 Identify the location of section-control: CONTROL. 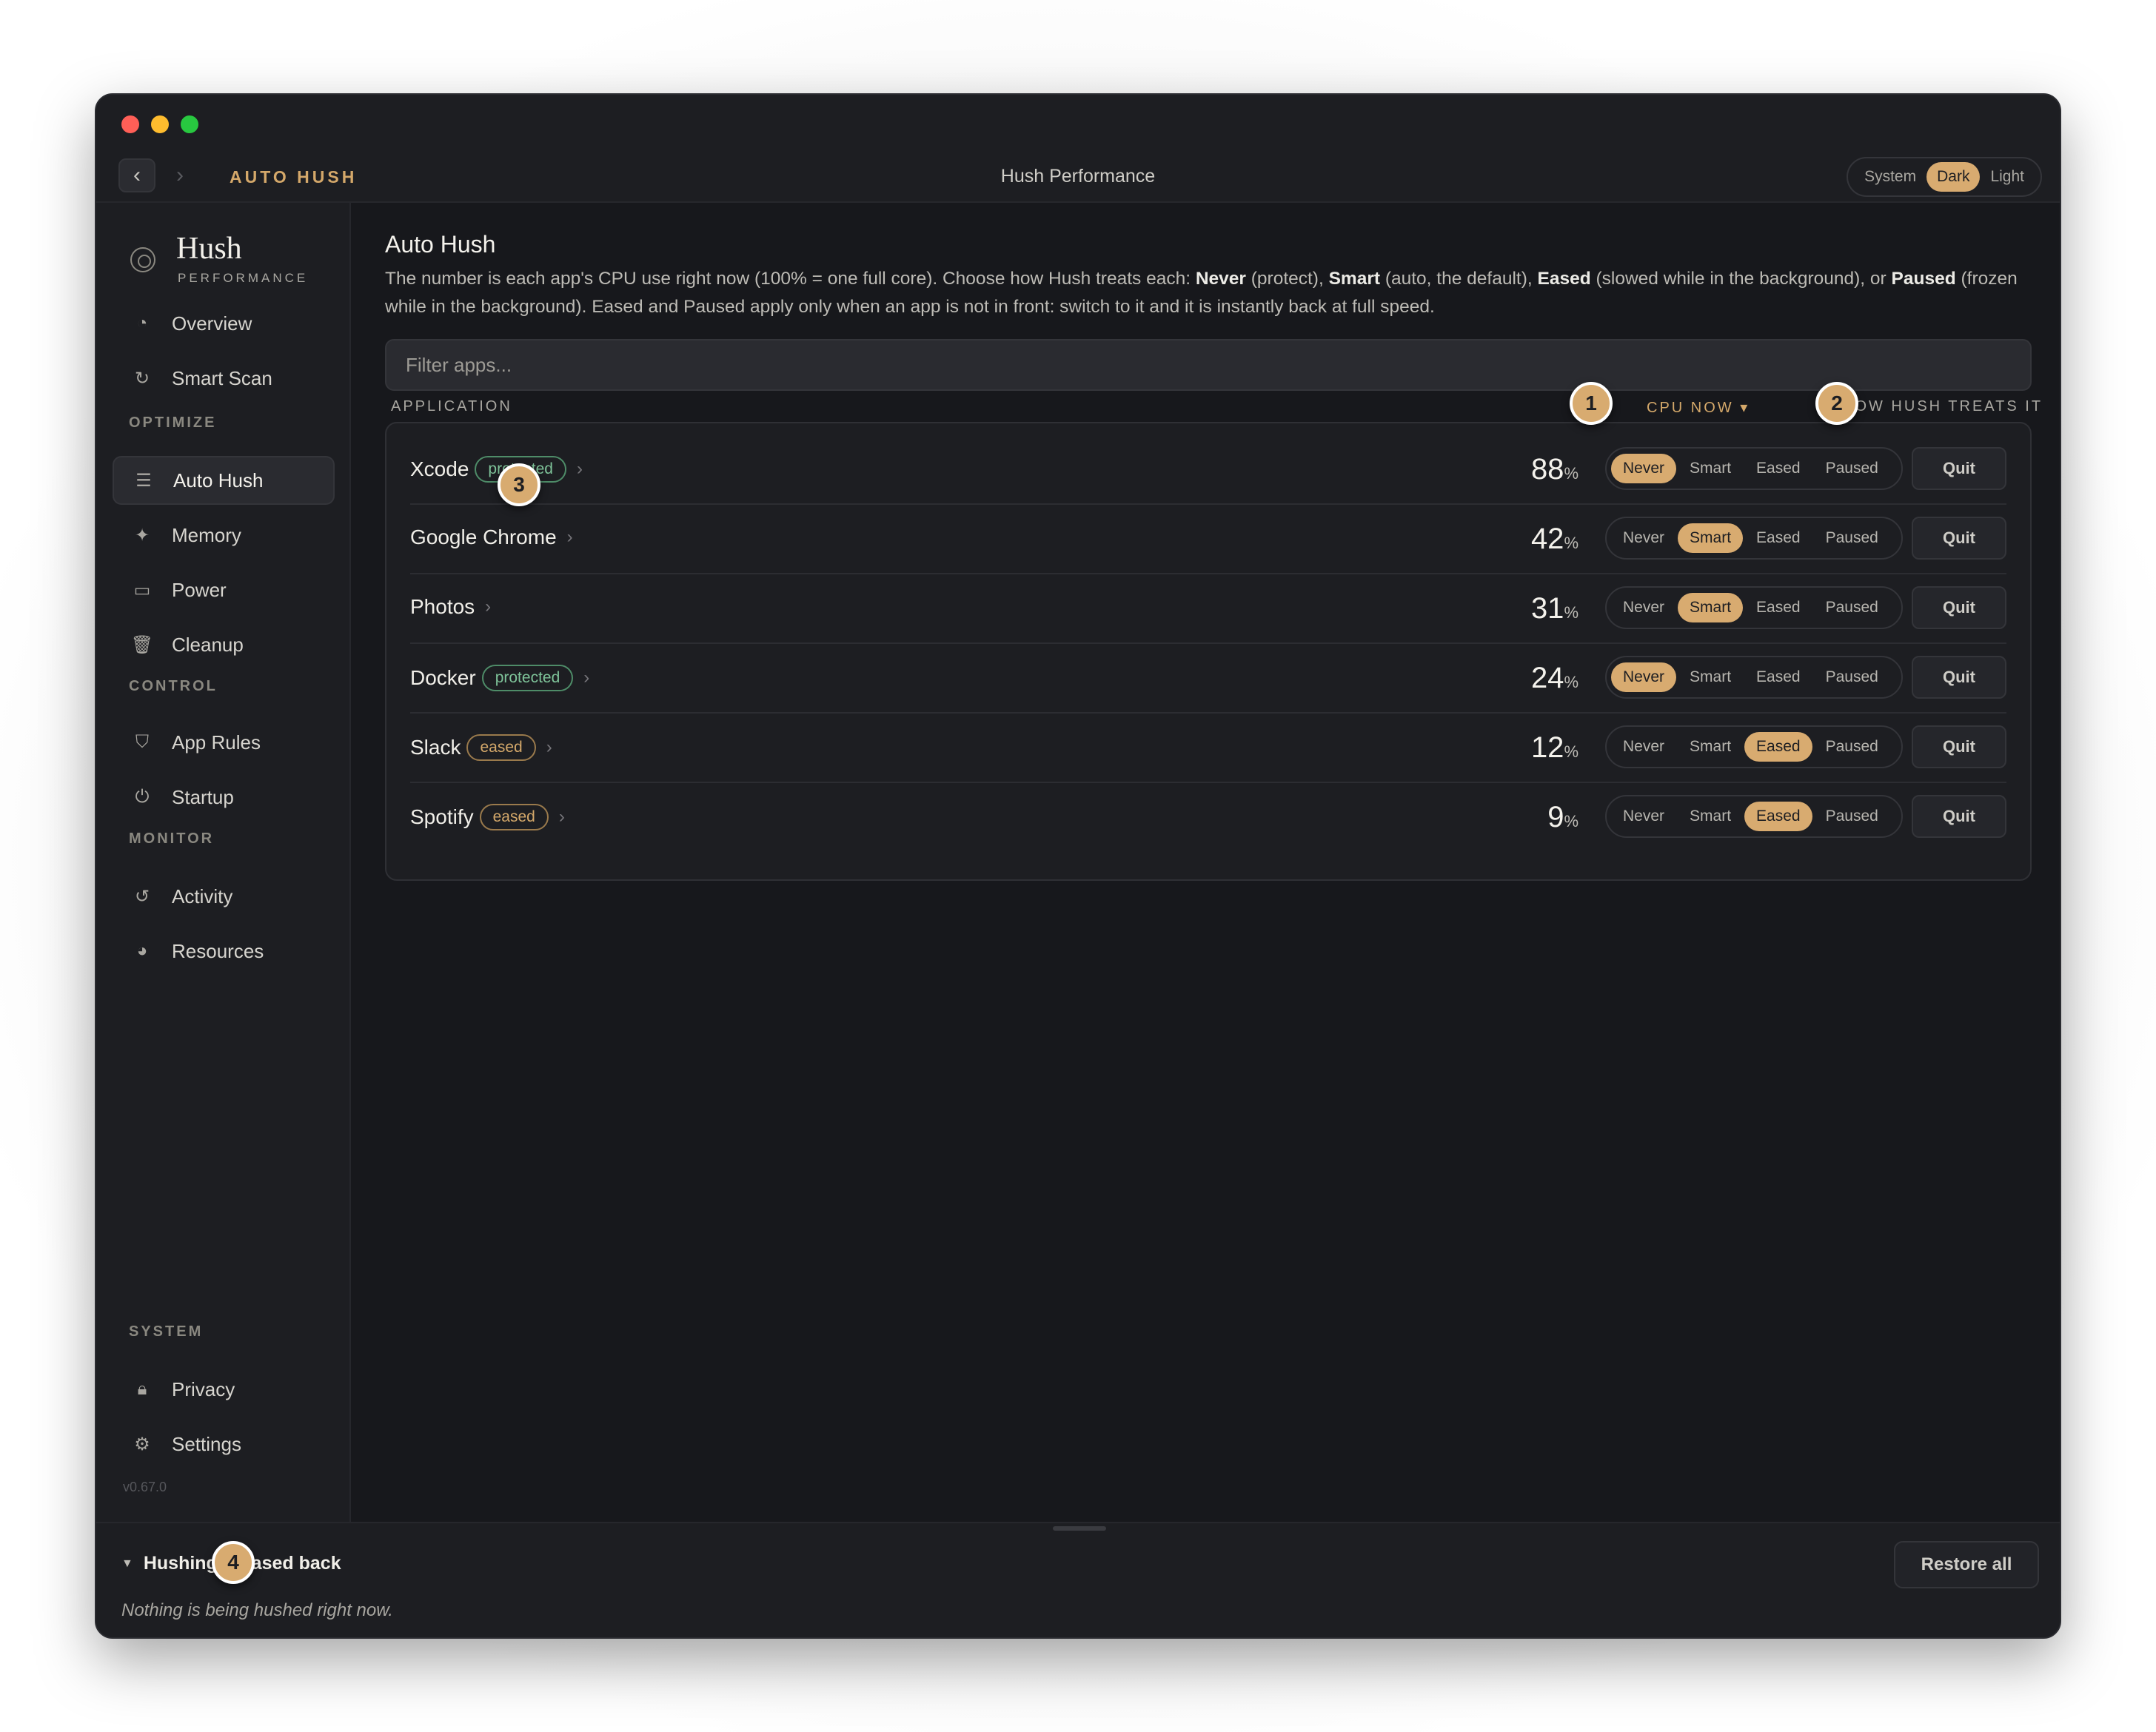
(174, 686).